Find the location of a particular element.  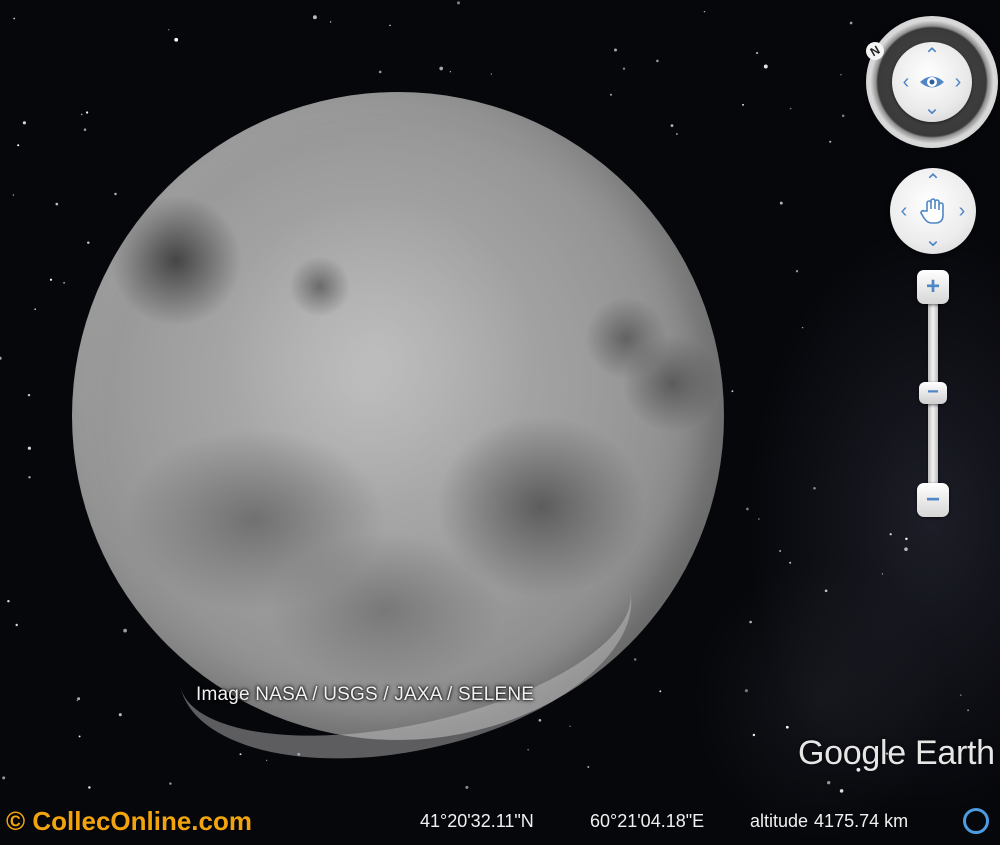

look-right-arrow-icon: › is located at coordinates (958, 82).